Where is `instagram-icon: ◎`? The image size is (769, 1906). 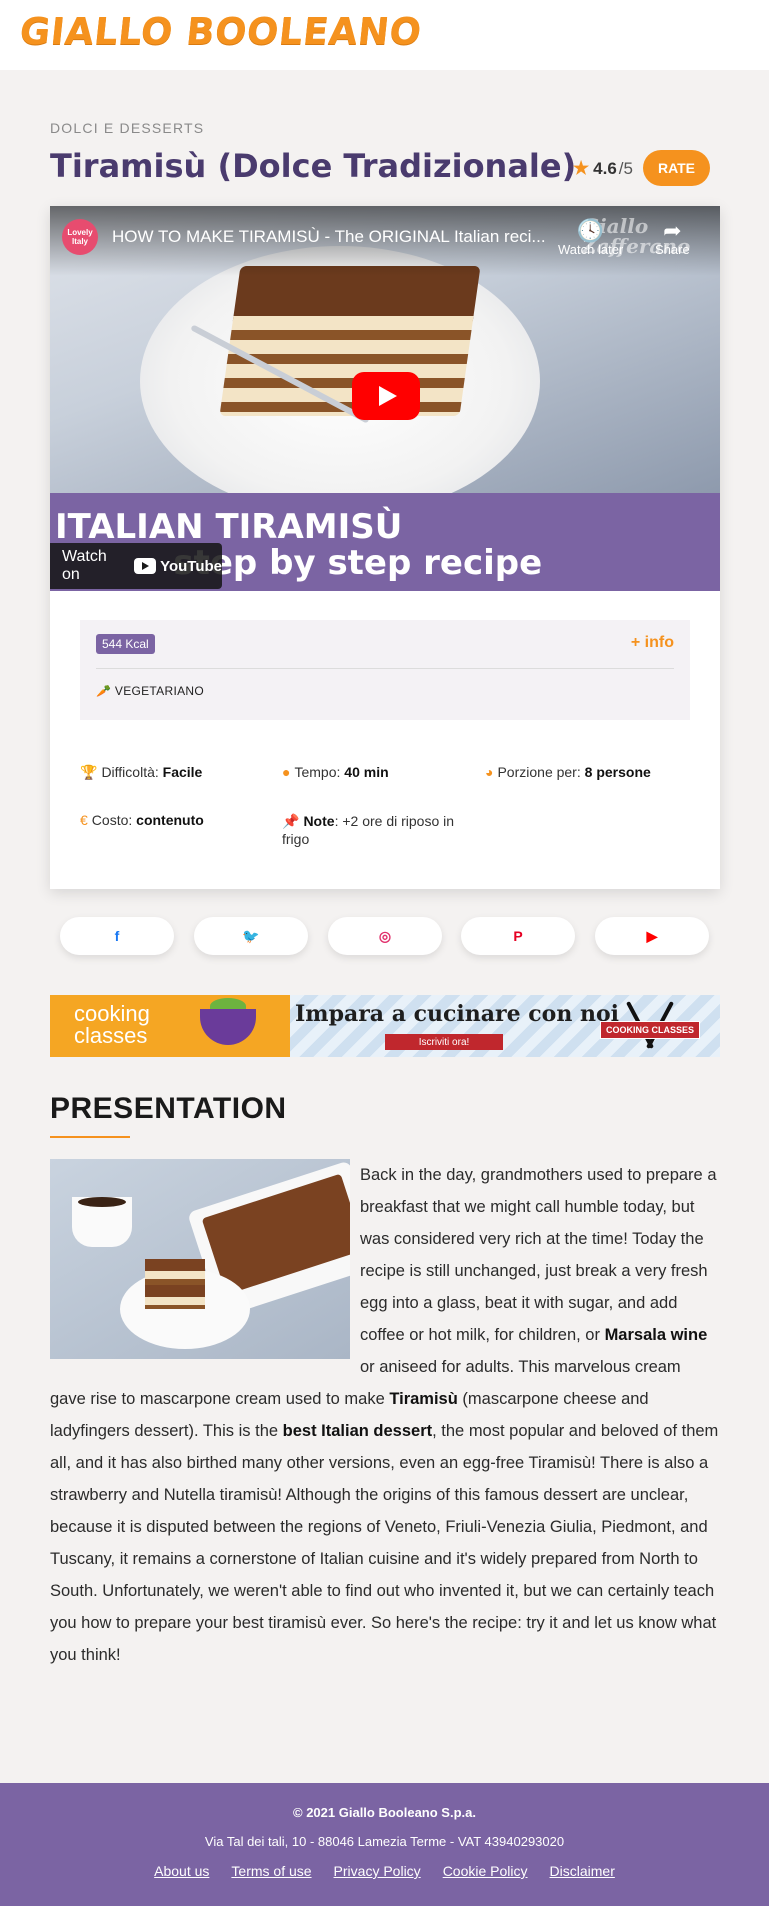 instagram-icon: ◎ is located at coordinates (385, 935).